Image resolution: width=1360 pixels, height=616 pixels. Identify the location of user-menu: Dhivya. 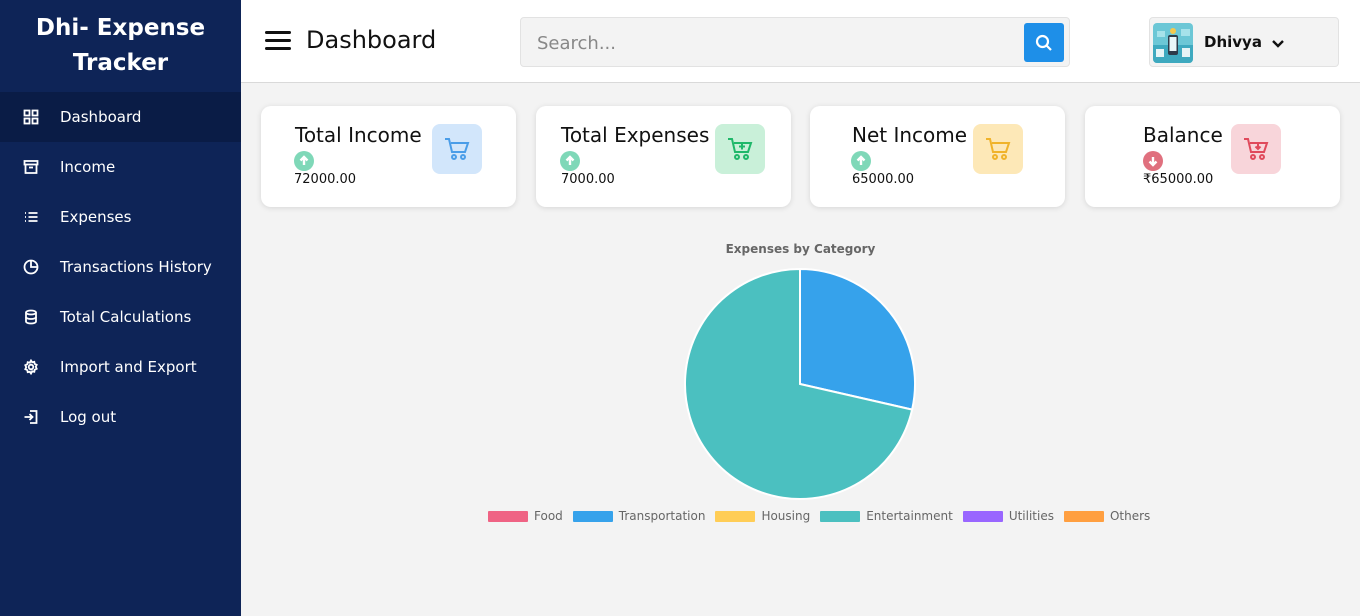
(1244, 42).